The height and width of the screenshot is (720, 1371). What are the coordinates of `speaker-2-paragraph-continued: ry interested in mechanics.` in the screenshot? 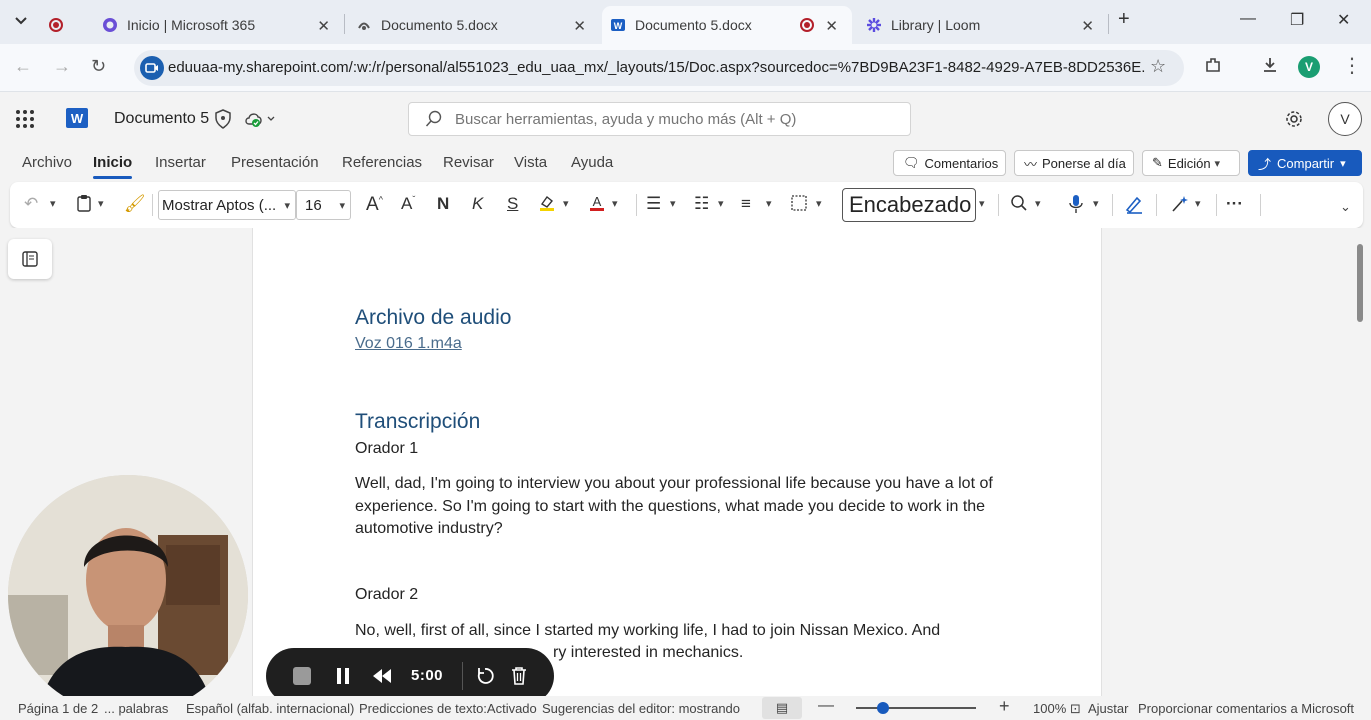 It's located at (753, 653).